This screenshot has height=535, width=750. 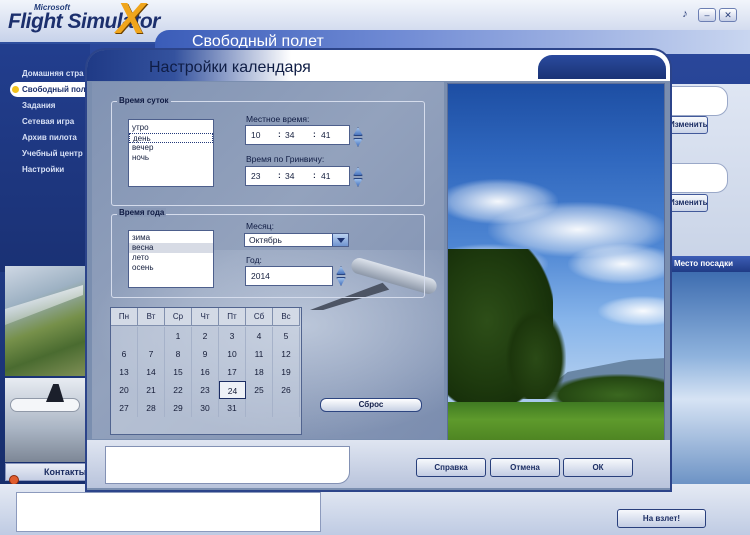 I want to click on gmt-time-hours: 23, so click(x=255, y=176).